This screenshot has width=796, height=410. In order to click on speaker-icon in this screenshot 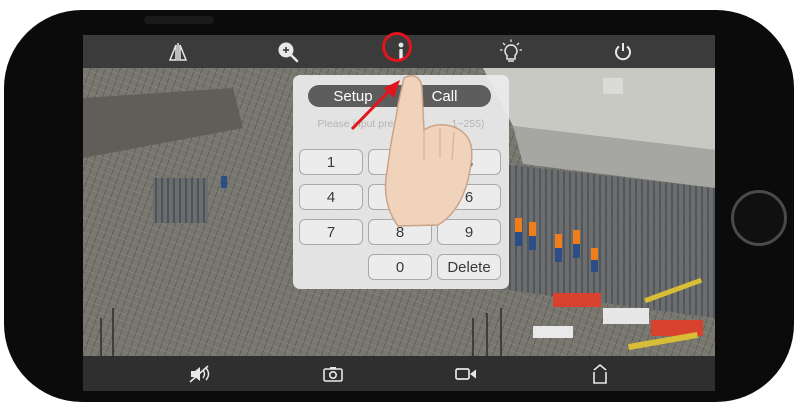, I will do `click(201, 373)`.